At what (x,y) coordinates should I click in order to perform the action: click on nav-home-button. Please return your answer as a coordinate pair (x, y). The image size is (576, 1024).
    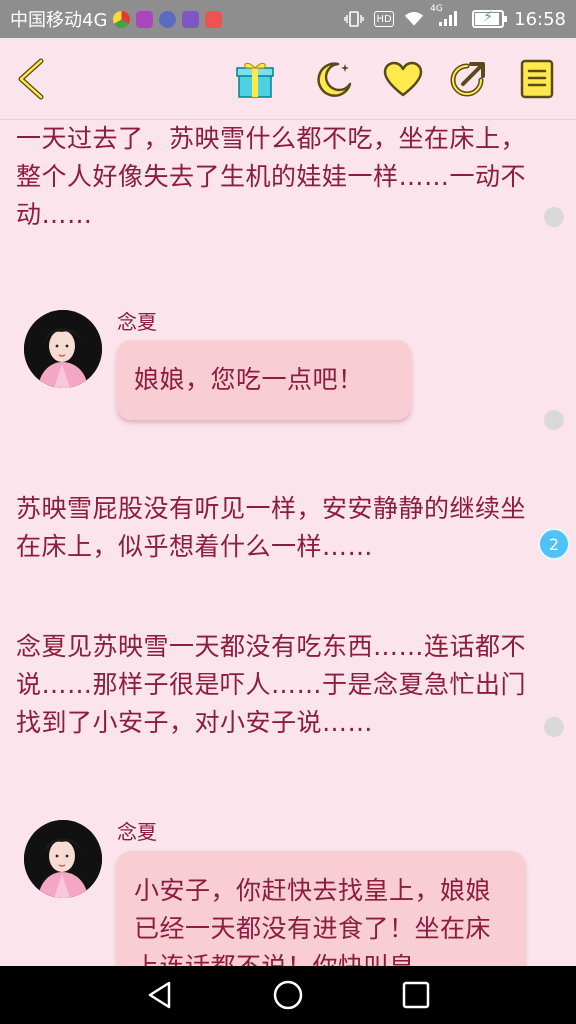
    Looking at the image, I should click on (288, 997).